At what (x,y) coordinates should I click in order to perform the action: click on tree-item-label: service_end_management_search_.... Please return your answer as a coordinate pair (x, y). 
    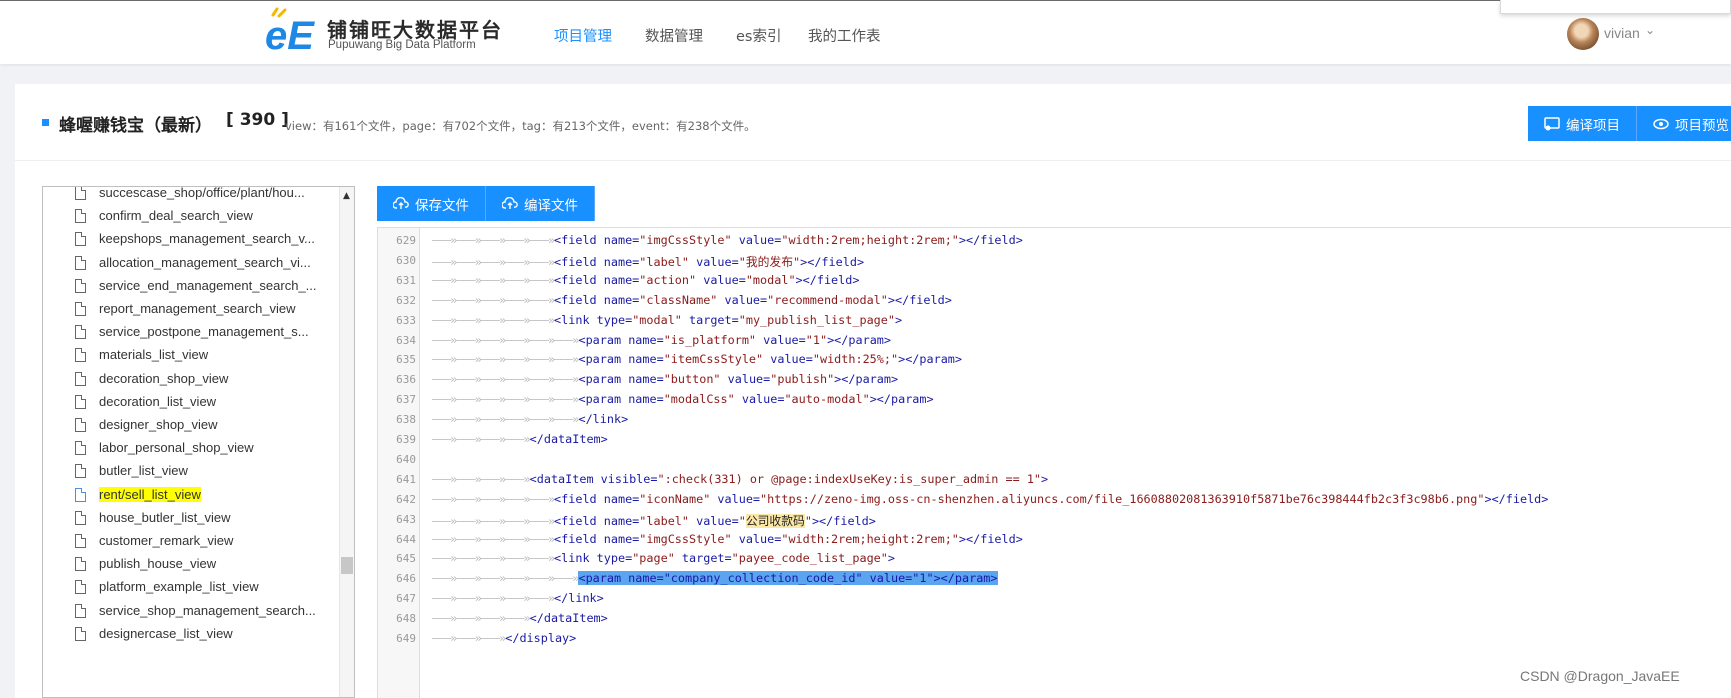
    Looking at the image, I should click on (208, 285).